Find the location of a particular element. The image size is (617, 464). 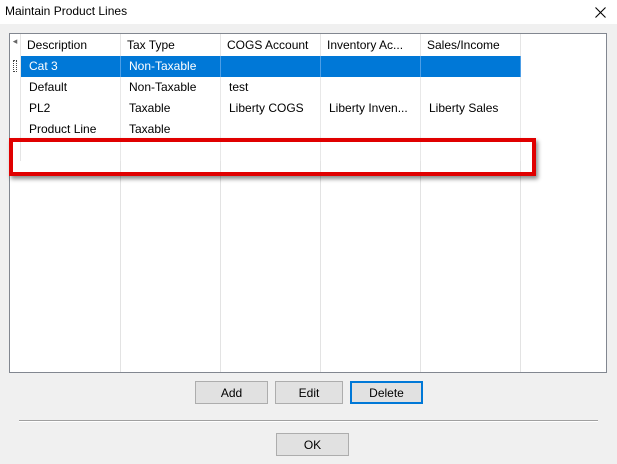

table-row: Default Non-Taxable test is located at coordinates (265, 87).